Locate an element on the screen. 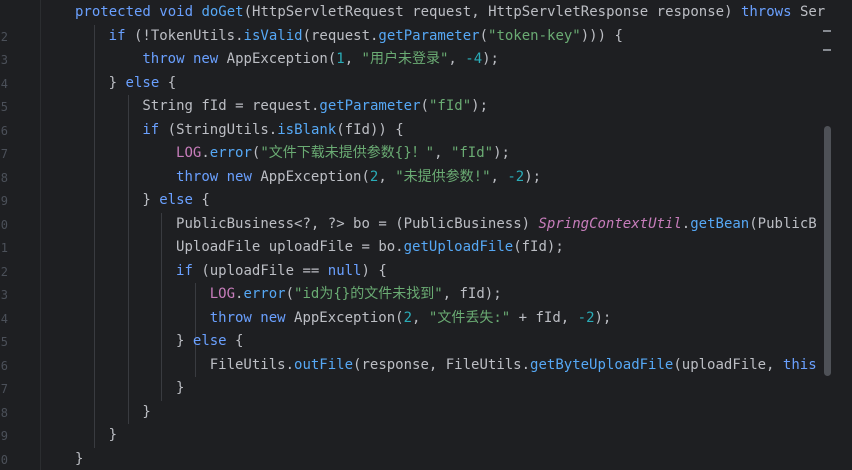 This screenshot has width=852, height=470. code-token: error is located at coordinates (230, 153).